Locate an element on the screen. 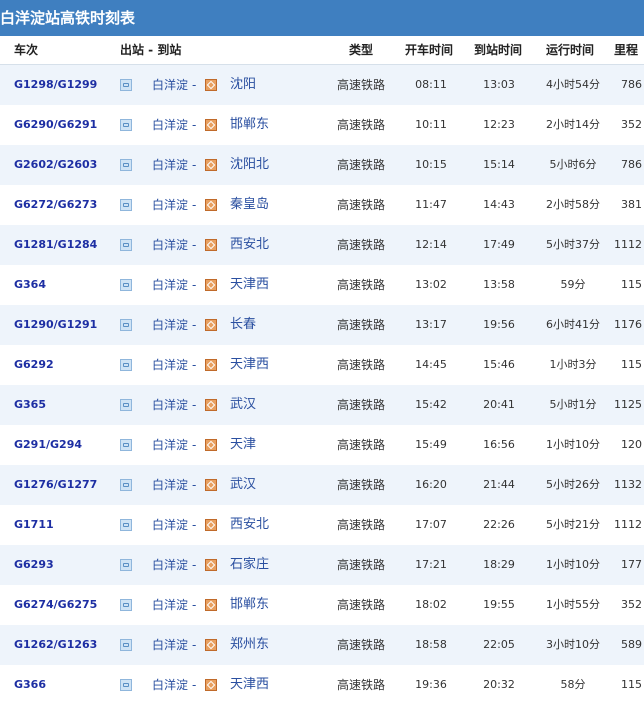  table-row: G6292 白洋淀 - 天津西 高速铁路 14:45 15:46 1小时3分 115 is located at coordinates (322, 365).